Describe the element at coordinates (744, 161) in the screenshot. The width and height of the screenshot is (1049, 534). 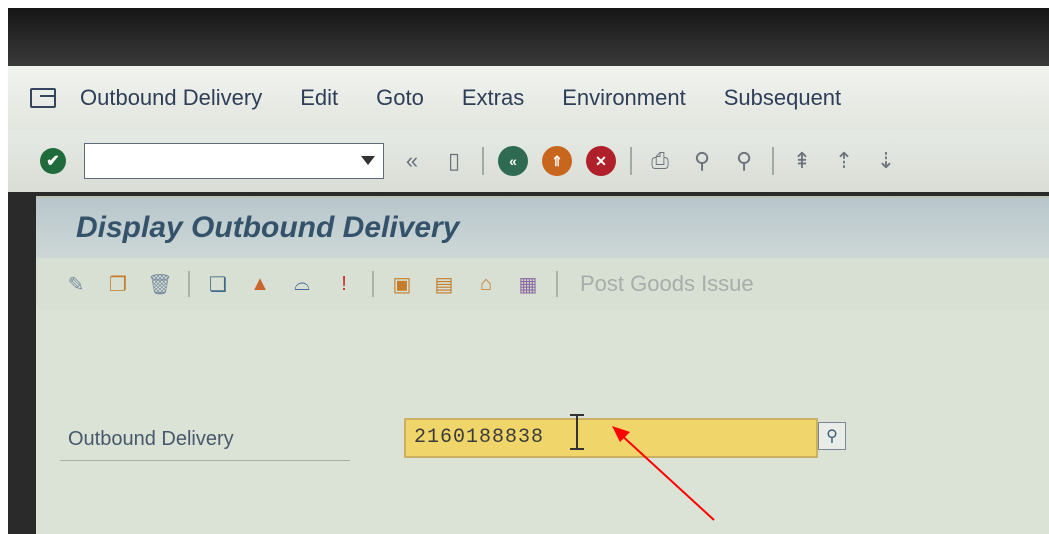
I see `find-next-icon: ⚲` at that location.